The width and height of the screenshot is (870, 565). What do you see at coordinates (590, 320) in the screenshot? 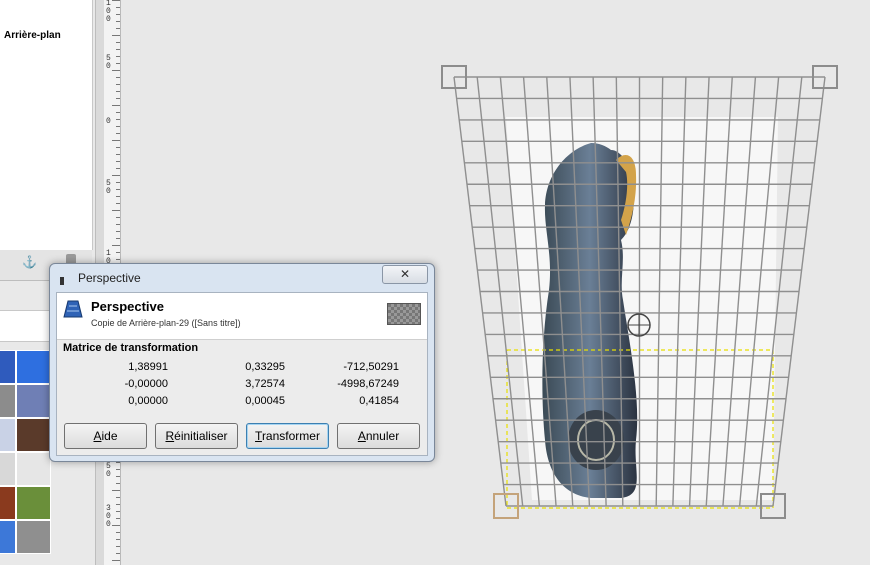
I see `vase-image` at bounding box center [590, 320].